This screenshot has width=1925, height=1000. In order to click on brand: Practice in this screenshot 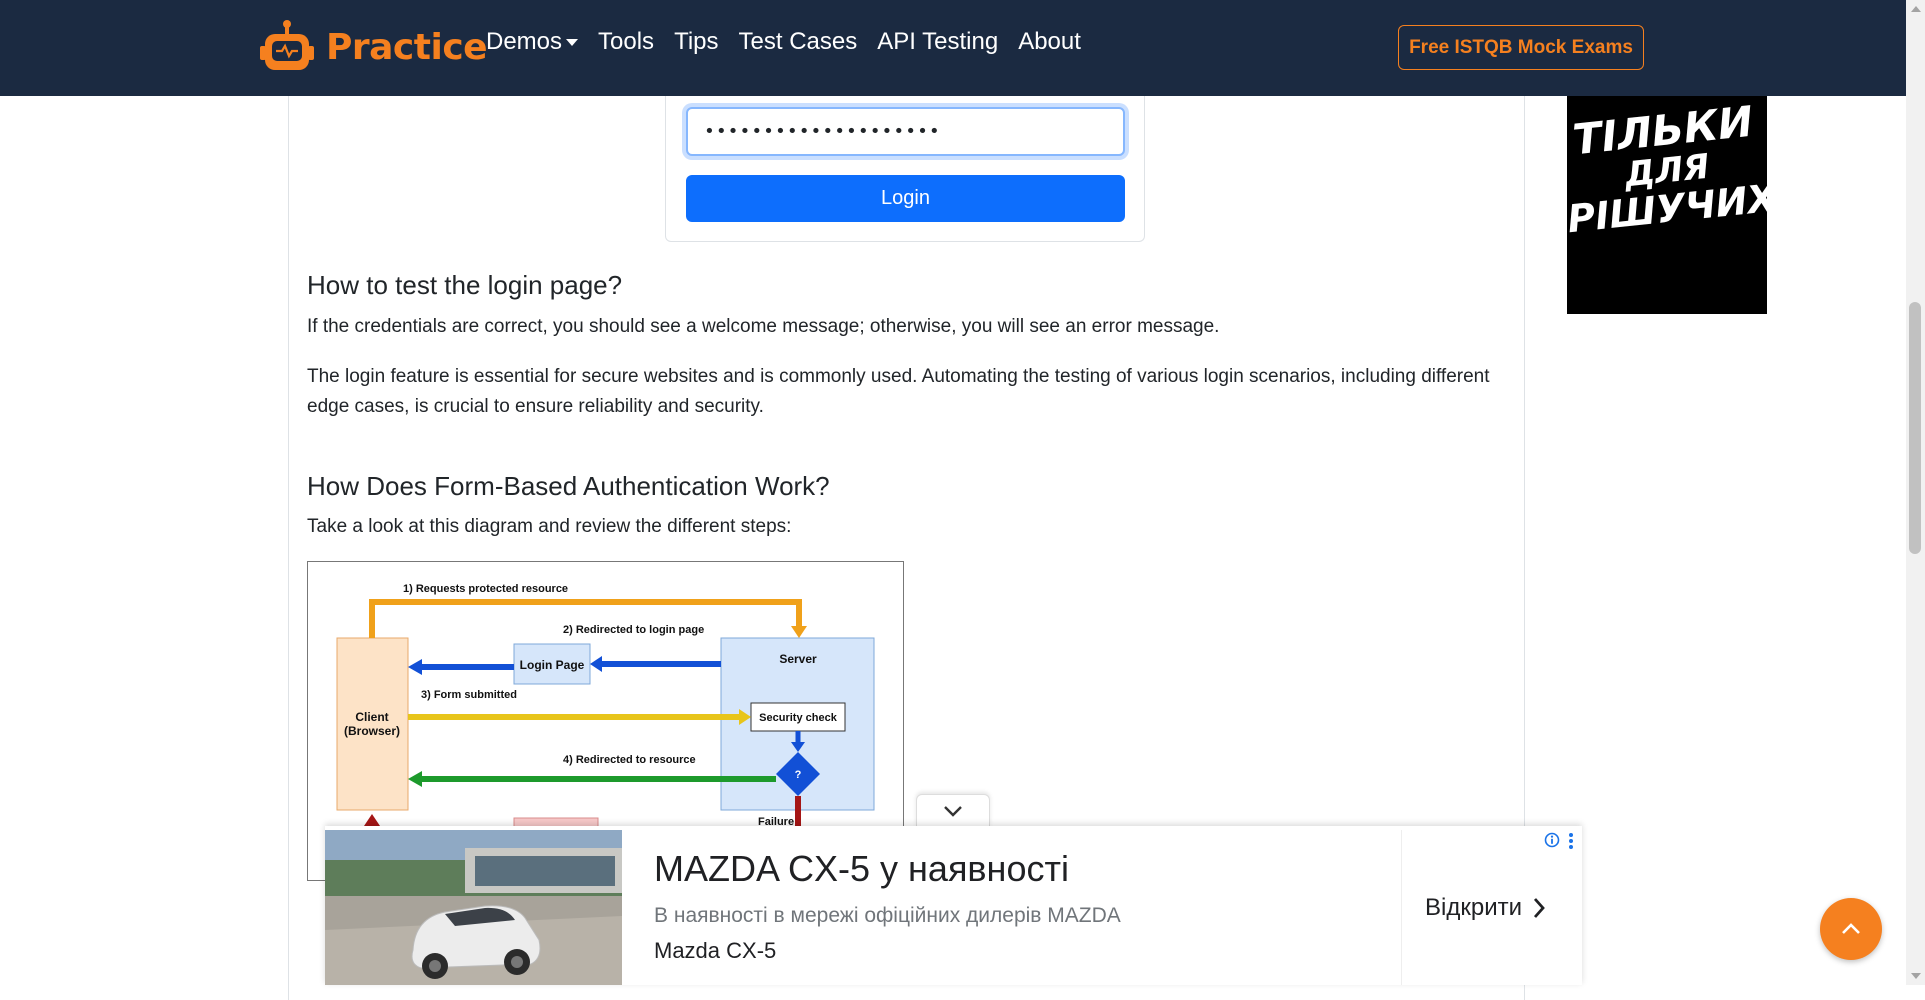, I will do `click(373, 47)`.